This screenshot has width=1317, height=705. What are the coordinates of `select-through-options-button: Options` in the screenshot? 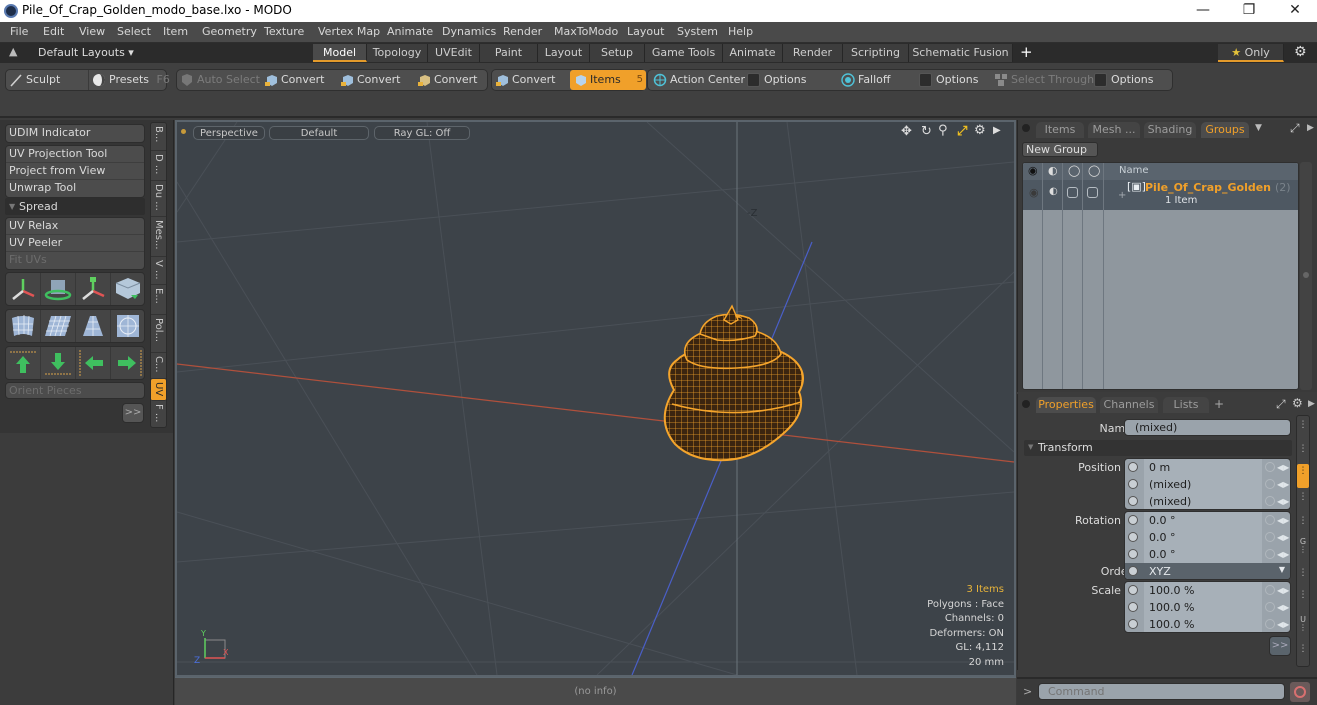 It's located at (1131, 80).